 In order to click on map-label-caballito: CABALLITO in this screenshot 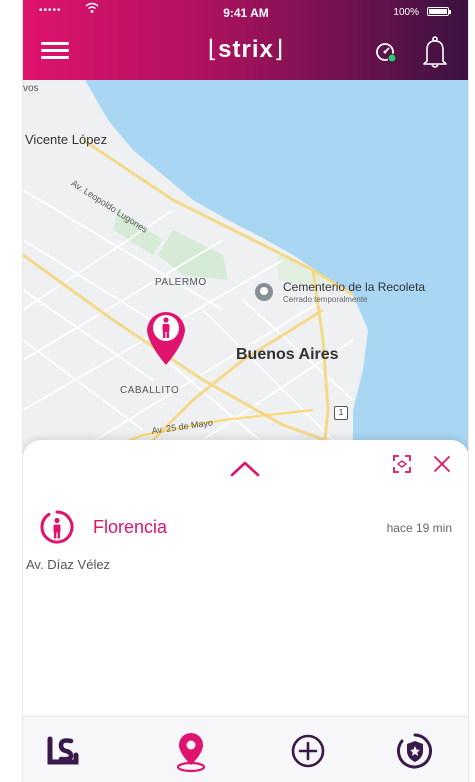, I will do `click(150, 390)`.